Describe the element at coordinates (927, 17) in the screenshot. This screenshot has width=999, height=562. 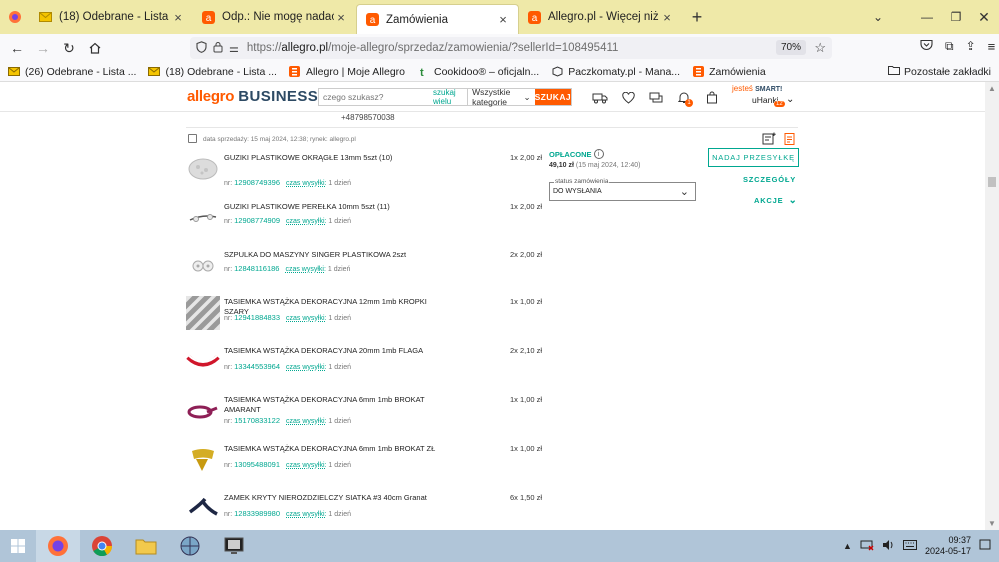
I see `minimize-icon: —` at that location.